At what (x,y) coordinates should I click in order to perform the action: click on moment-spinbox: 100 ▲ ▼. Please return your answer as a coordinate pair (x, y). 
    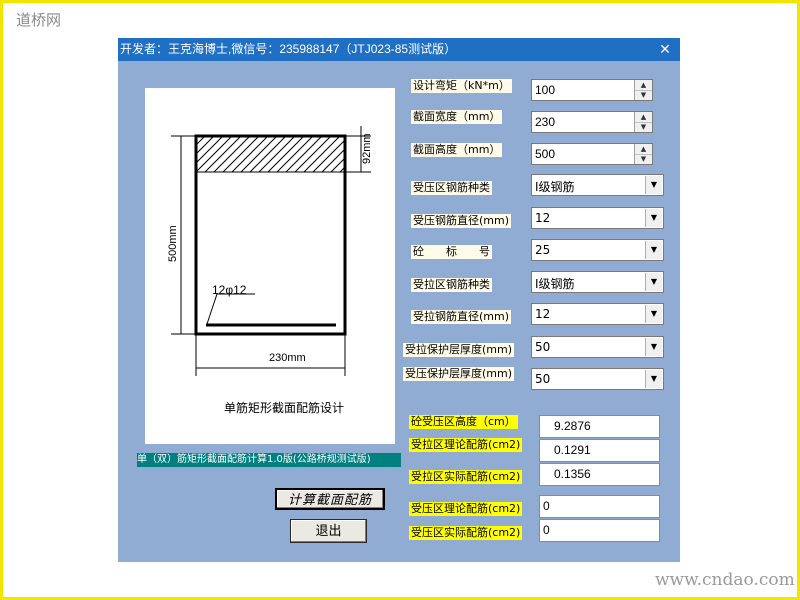
    Looking at the image, I should click on (592, 90).